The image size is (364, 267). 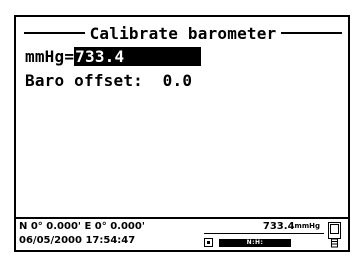 I want to click on screen-title: Calibrate barometer, so click(x=183, y=33).